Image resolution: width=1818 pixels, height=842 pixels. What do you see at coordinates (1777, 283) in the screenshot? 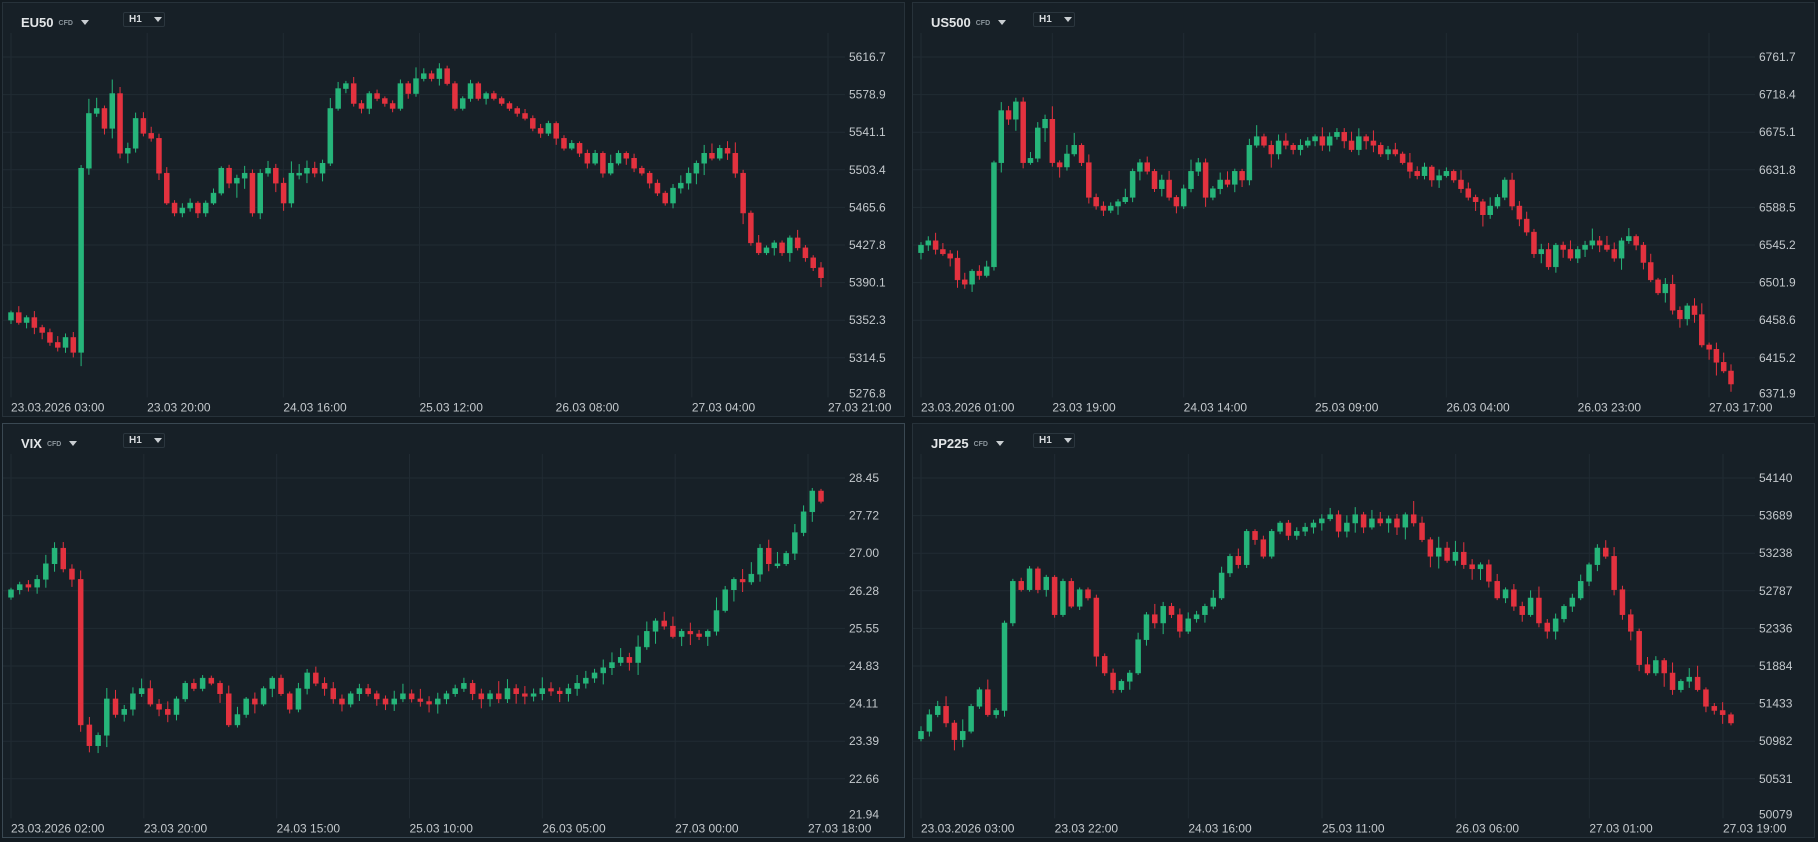
I see `y-axis-label: 6501.9` at bounding box center [1777, 283].